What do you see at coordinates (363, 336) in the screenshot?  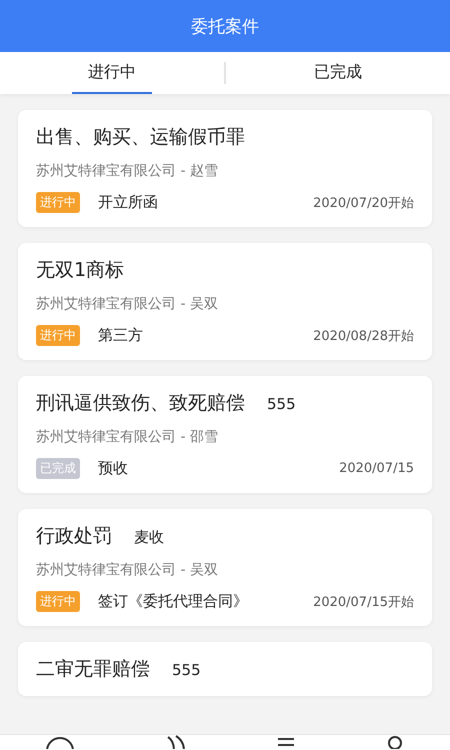 I see `date-text: 2020/08/28开始` at bounding box center [363, 336].